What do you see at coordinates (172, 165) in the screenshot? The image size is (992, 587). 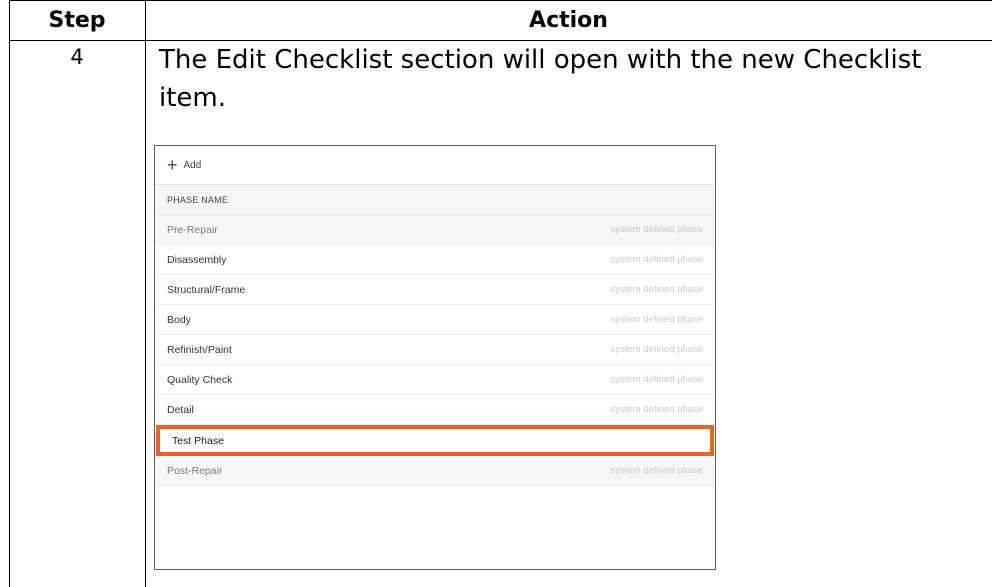 I see `plus-icon: +` at bounding box center [172, 165].